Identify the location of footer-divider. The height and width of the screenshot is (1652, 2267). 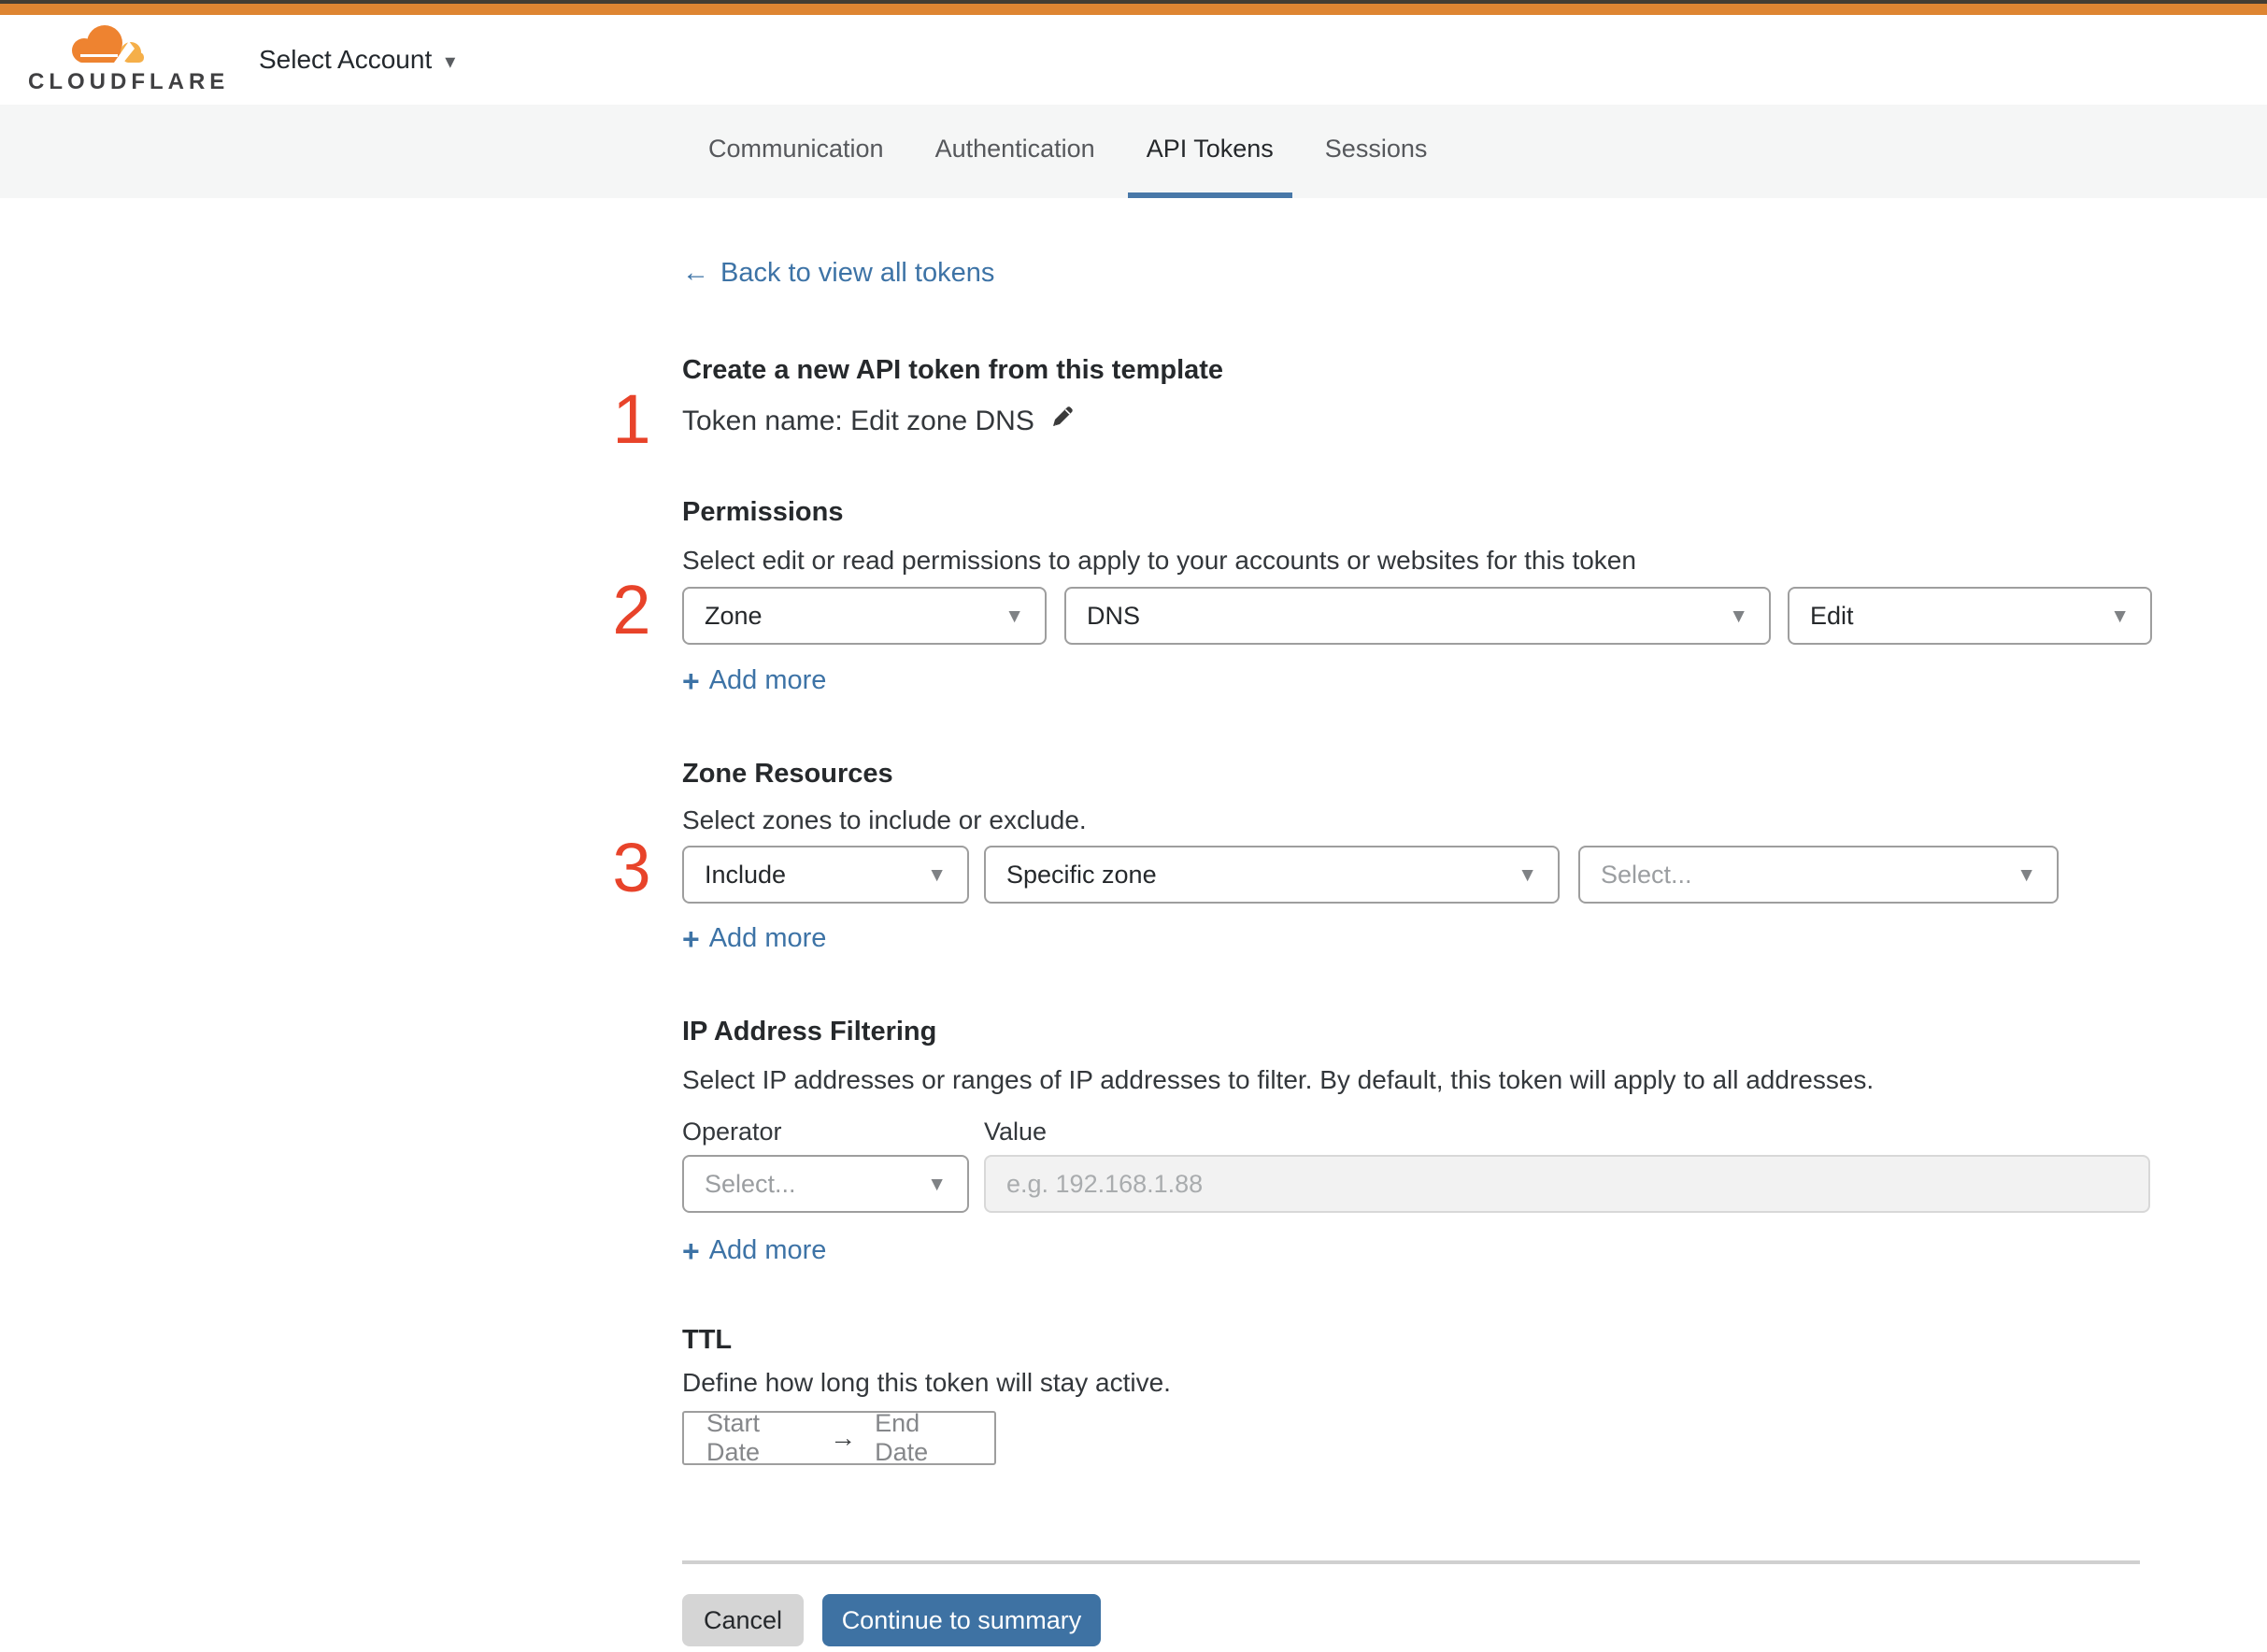
(1411, 1562).